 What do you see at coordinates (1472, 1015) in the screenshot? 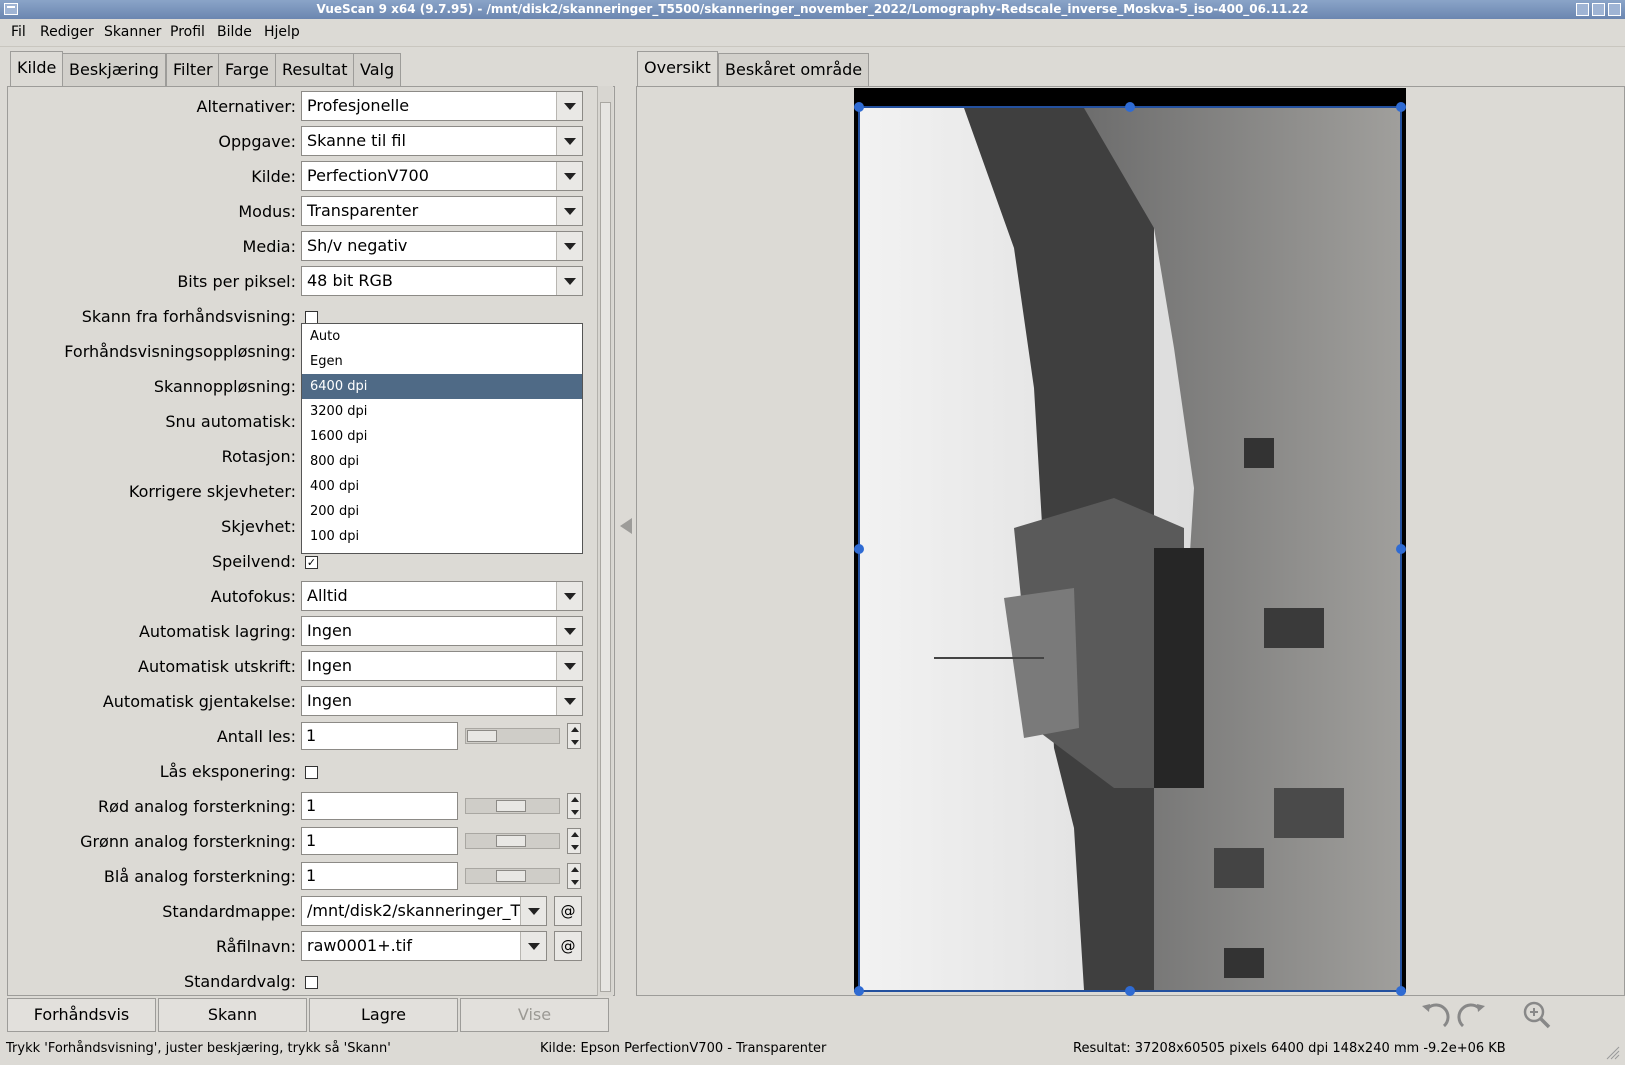
I see `rotate-right-icon` at bounding box center [1472, 1015].